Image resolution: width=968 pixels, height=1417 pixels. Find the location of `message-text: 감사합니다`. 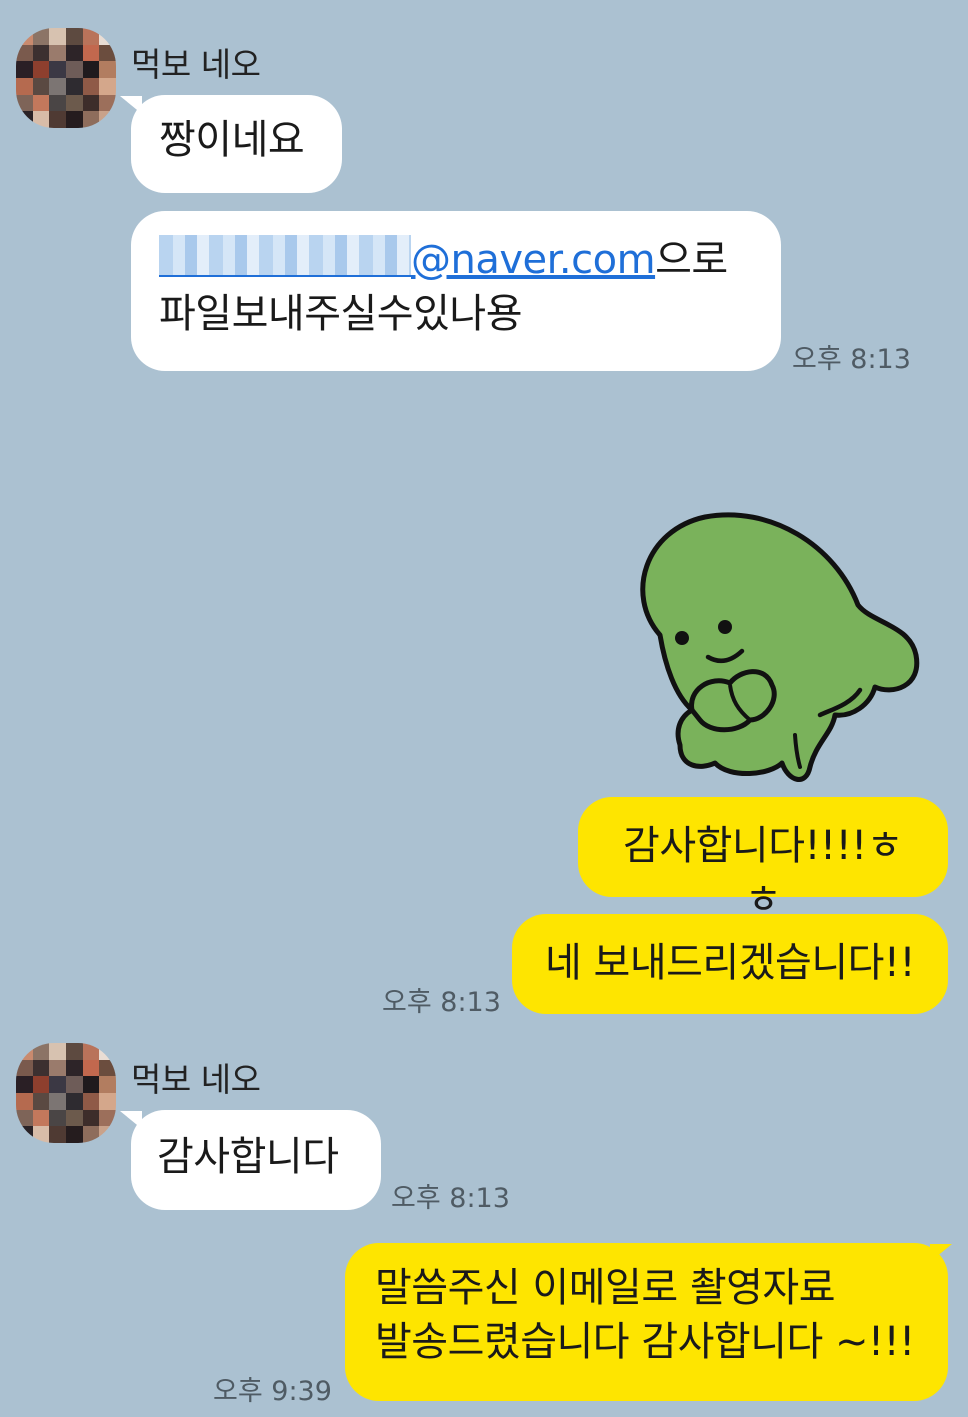

message-text: 감사합니다 is located at coordinates (248, 1157).